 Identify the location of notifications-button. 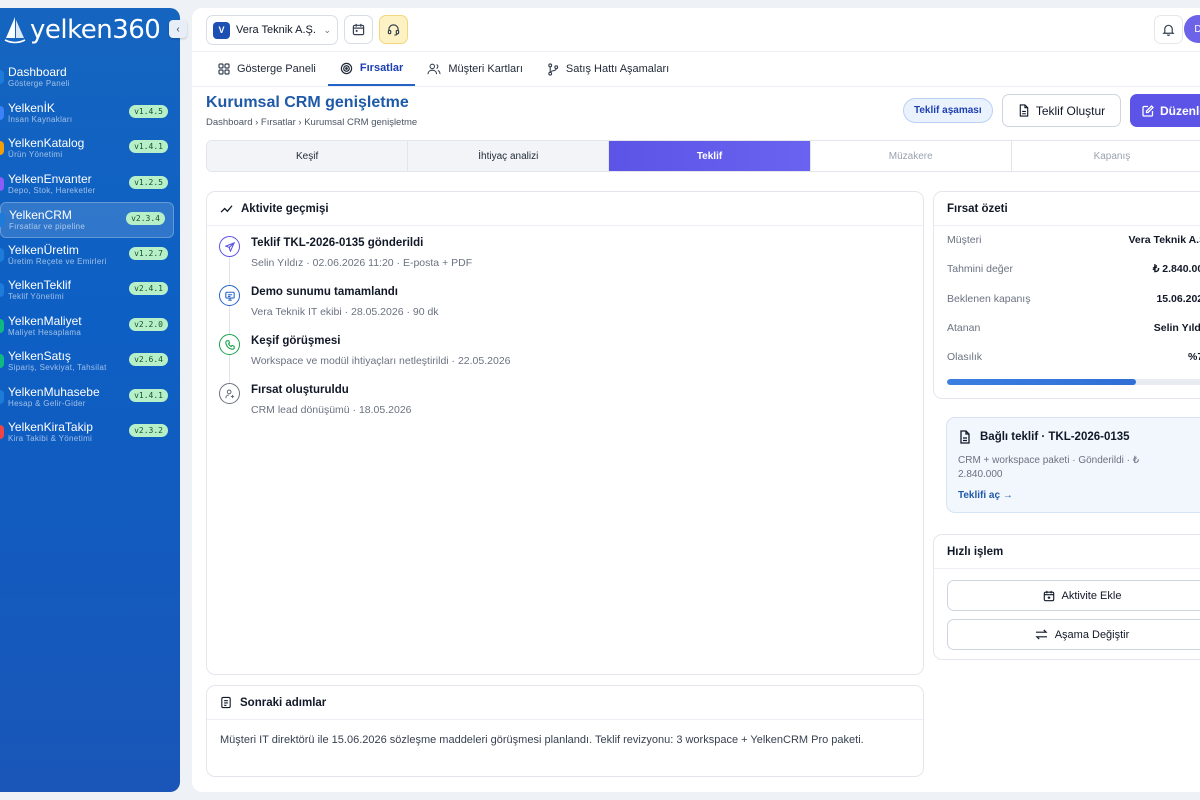
(1168, 29).